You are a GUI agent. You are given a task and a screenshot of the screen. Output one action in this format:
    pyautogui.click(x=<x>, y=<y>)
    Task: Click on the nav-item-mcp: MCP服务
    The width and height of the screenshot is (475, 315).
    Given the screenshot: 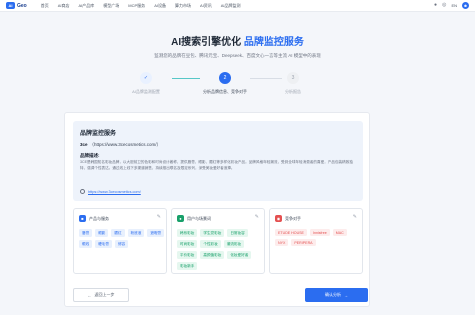 What is the action you would take?
    pyautogui.click(x=136, y=6)
    